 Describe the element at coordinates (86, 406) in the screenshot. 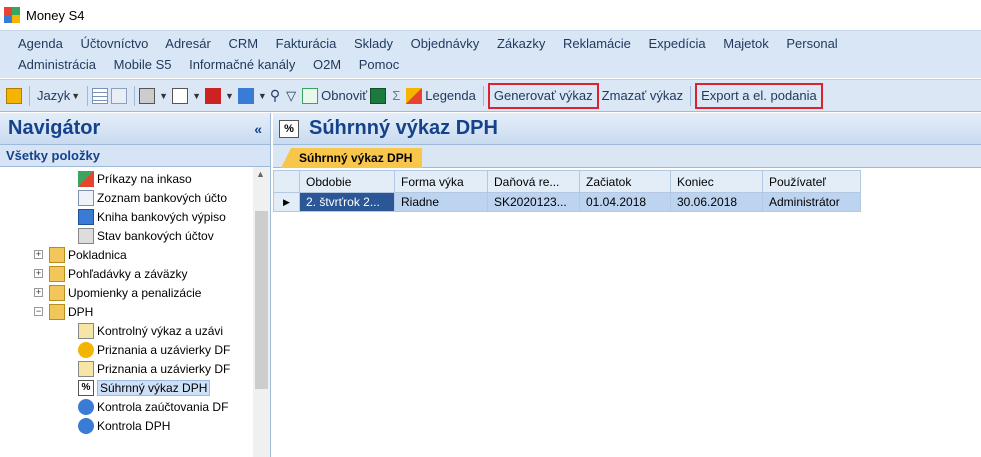

I see `posting-check-icon` at that location.